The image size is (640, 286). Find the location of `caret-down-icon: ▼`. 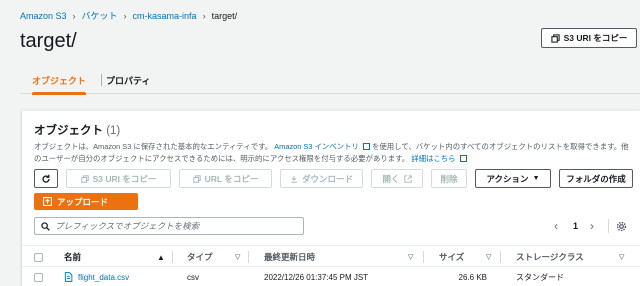

caret-down-icon: ▼ is located at coordinates (536, 178).